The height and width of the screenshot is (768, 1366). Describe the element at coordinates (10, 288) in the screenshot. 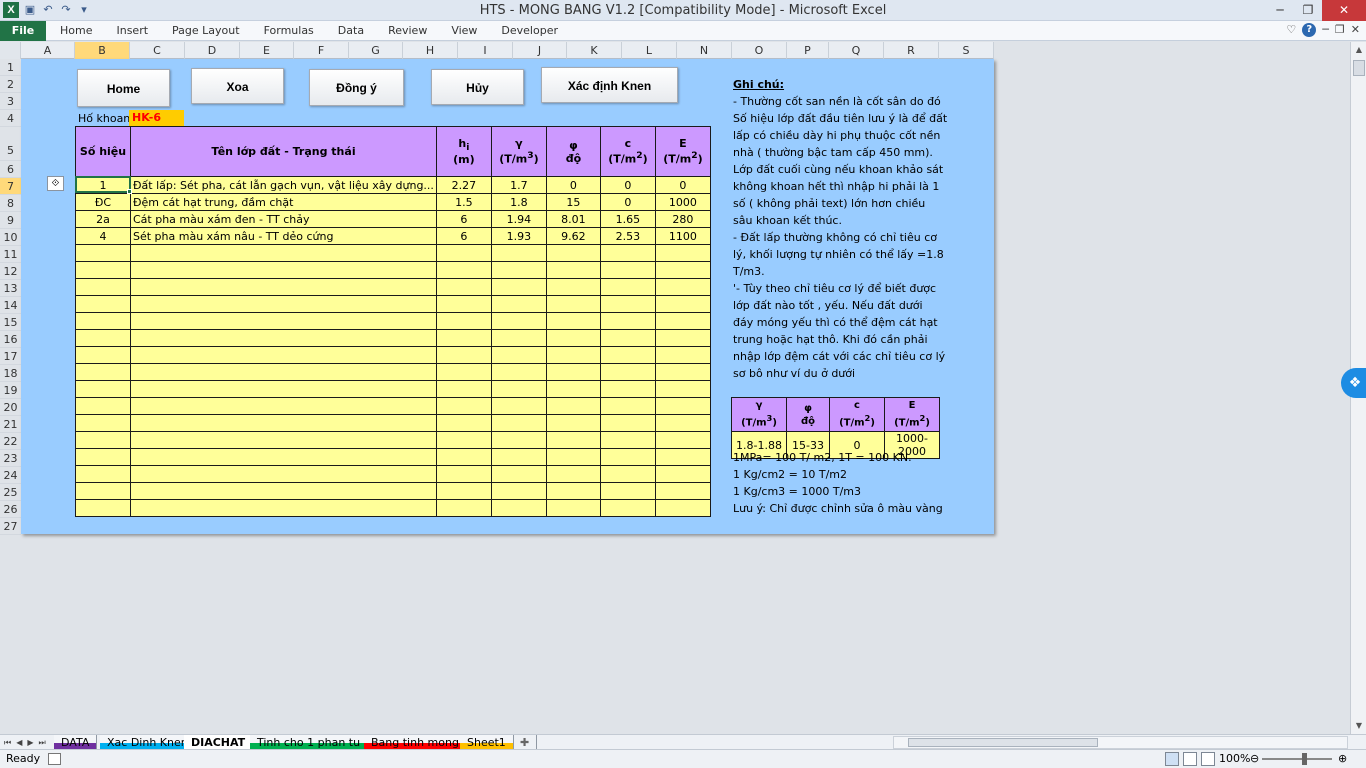

I see `row-header: 13` at that location.